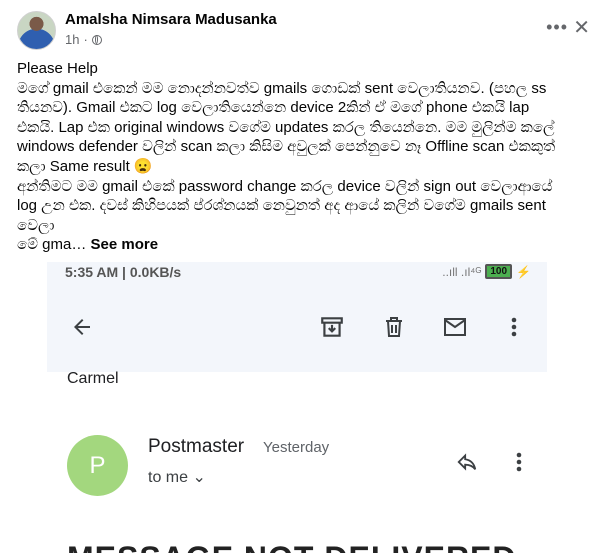 This screenshot has width=595, height=553. Describe the element at coordinates (96, 39) in the screenshot. I see `globe-icon` at that location.